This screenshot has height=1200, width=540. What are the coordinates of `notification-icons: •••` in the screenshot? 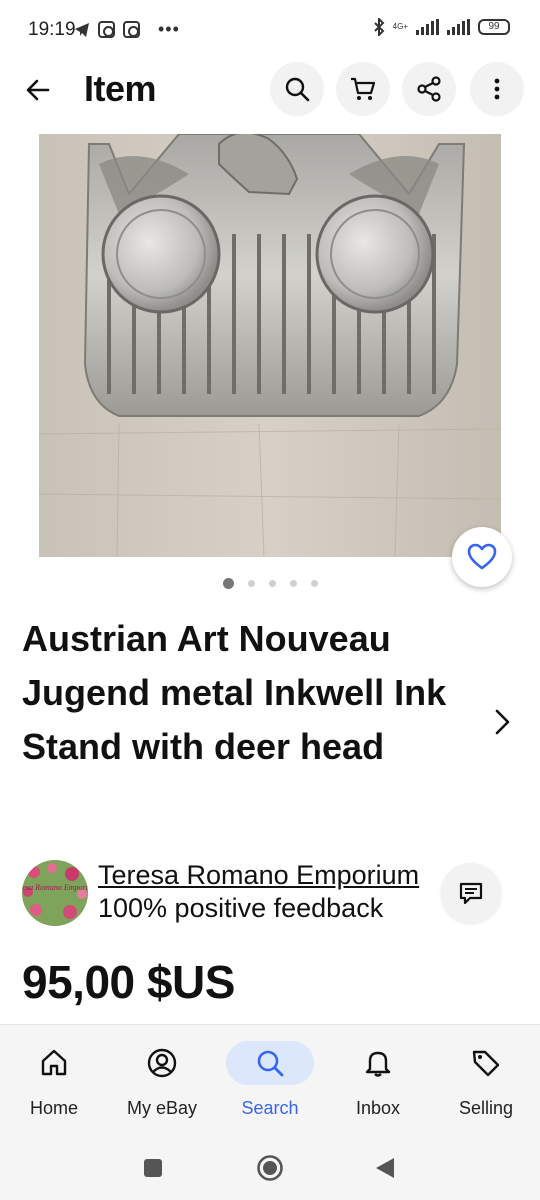 It's located at (127, 29).